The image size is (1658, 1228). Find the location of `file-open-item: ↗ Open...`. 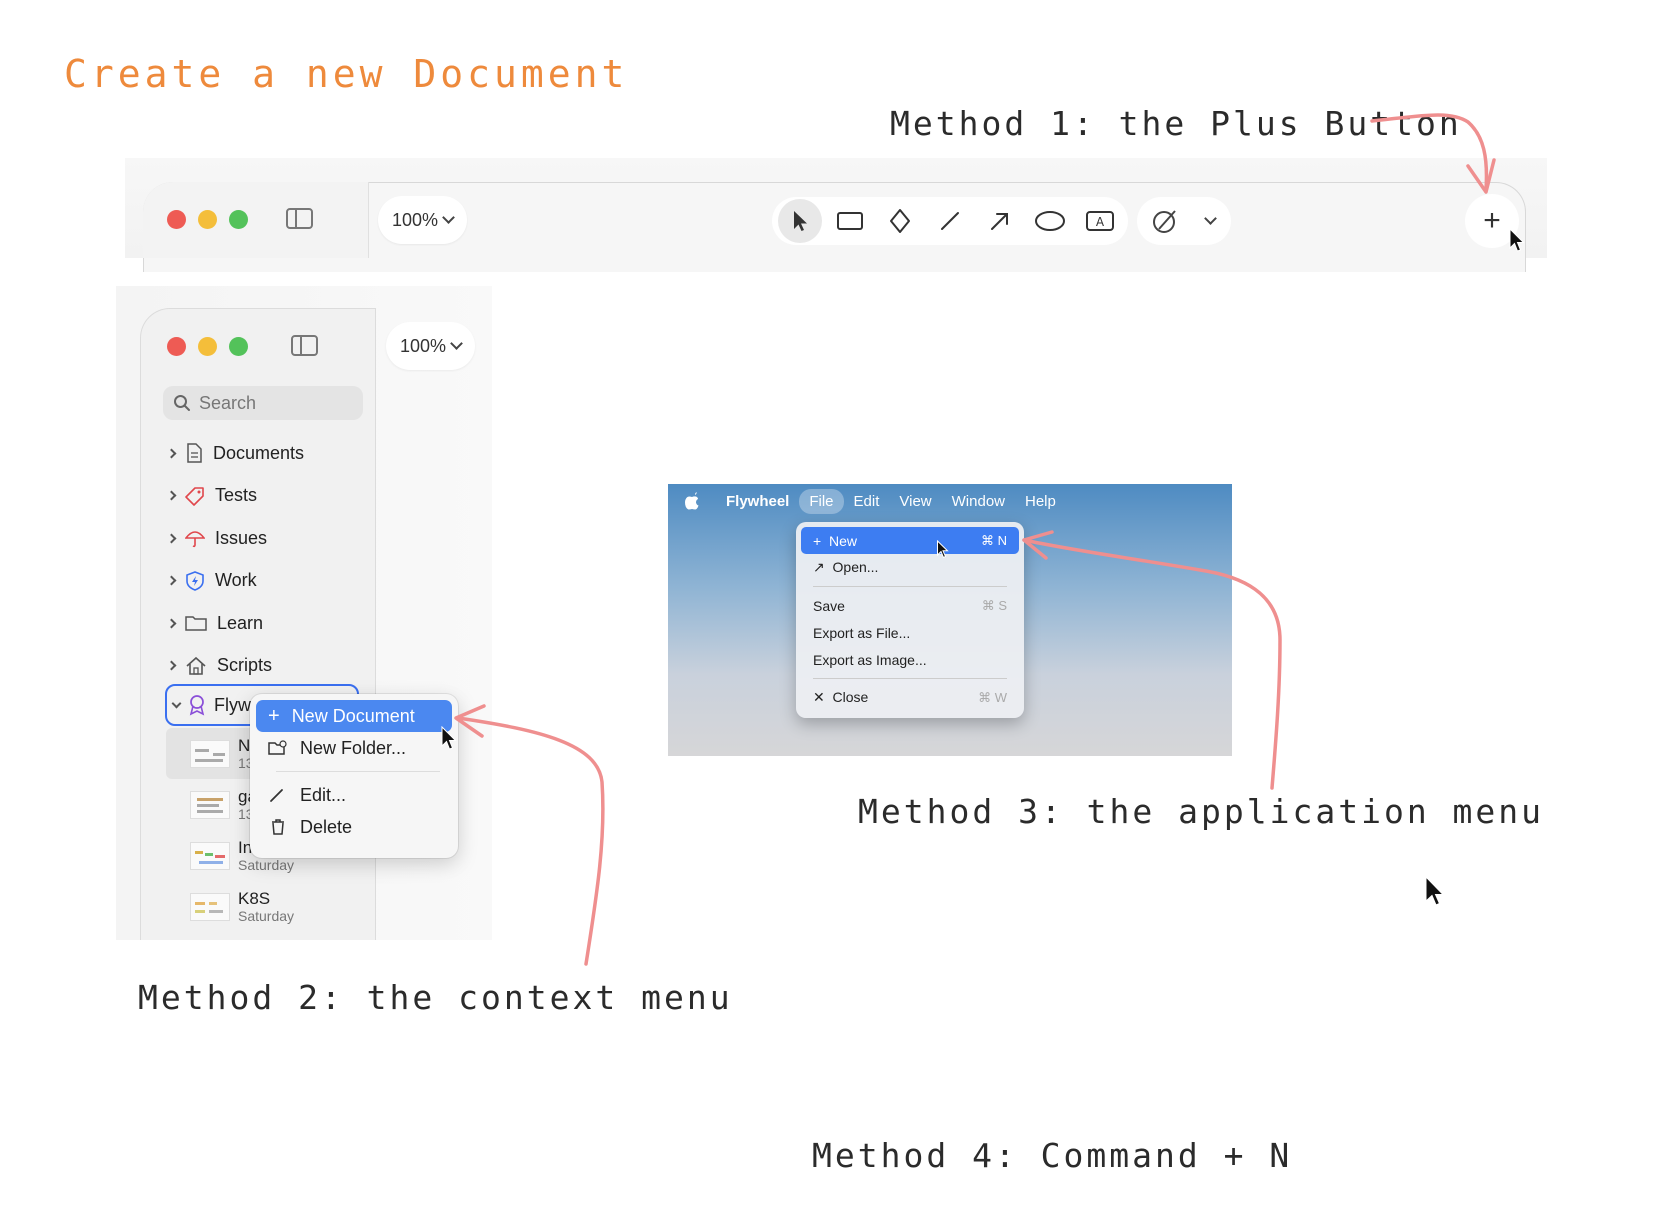

file-open-item: ↗ Open... is located at coordinates (910, 567).